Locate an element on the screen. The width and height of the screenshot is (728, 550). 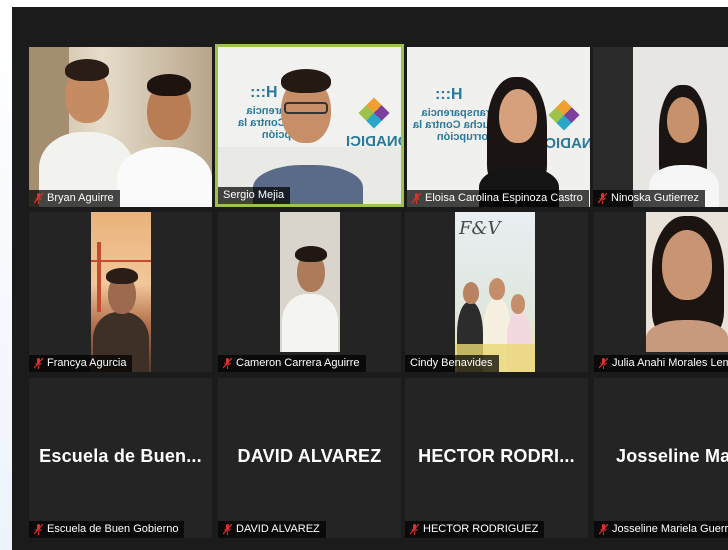
participant-name-bar: DAVID ALVAREZ is located at coordinates (272, 529).